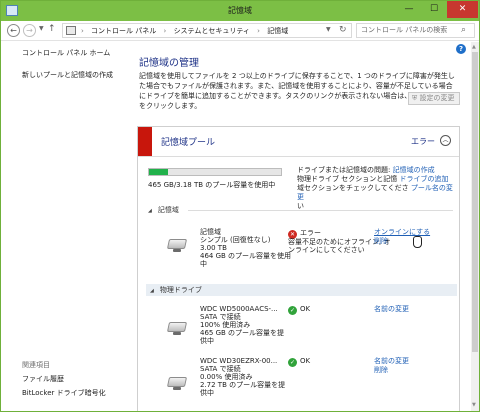 The height and width of the screenshot is (412, 480). What do you see at coordinates (326, 250) in the screenshot?
I see `error-detail-2: ンラインにしてください` at bounding box center [326, 250].